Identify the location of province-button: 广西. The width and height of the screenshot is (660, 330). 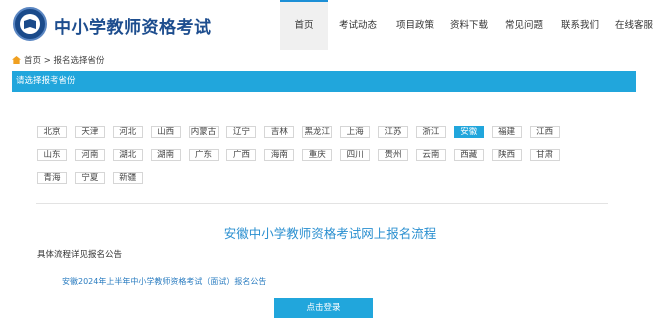
(241, 155).